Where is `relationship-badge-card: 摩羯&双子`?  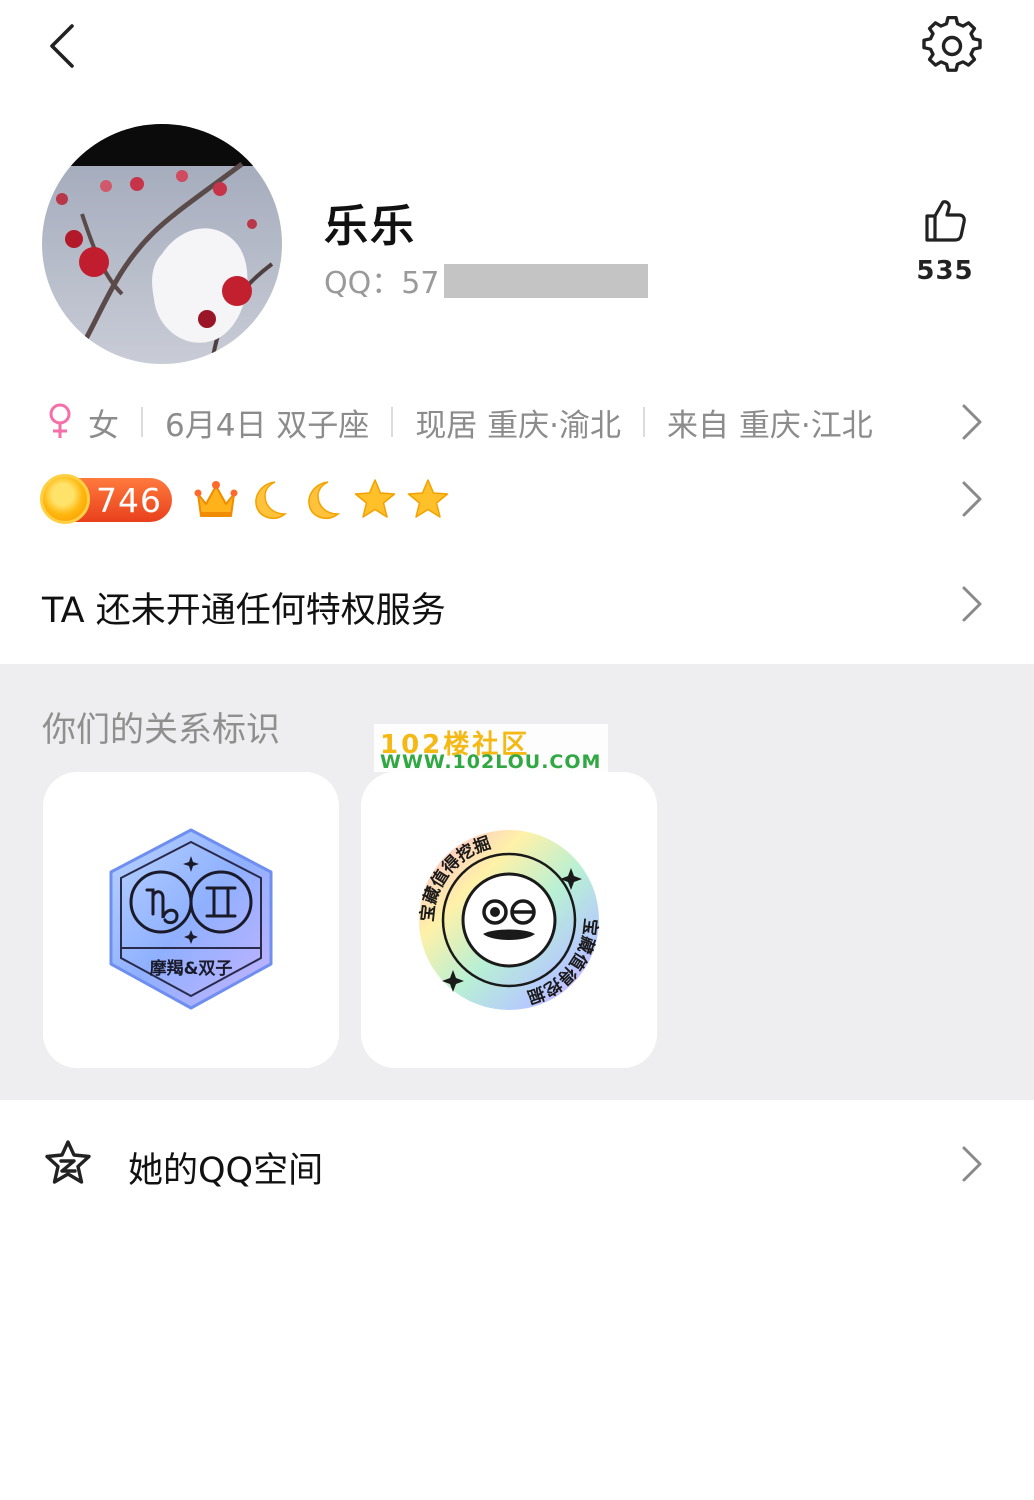
relationship-badge-card: 摩羯&双子 is located at coordinates (191, 920).